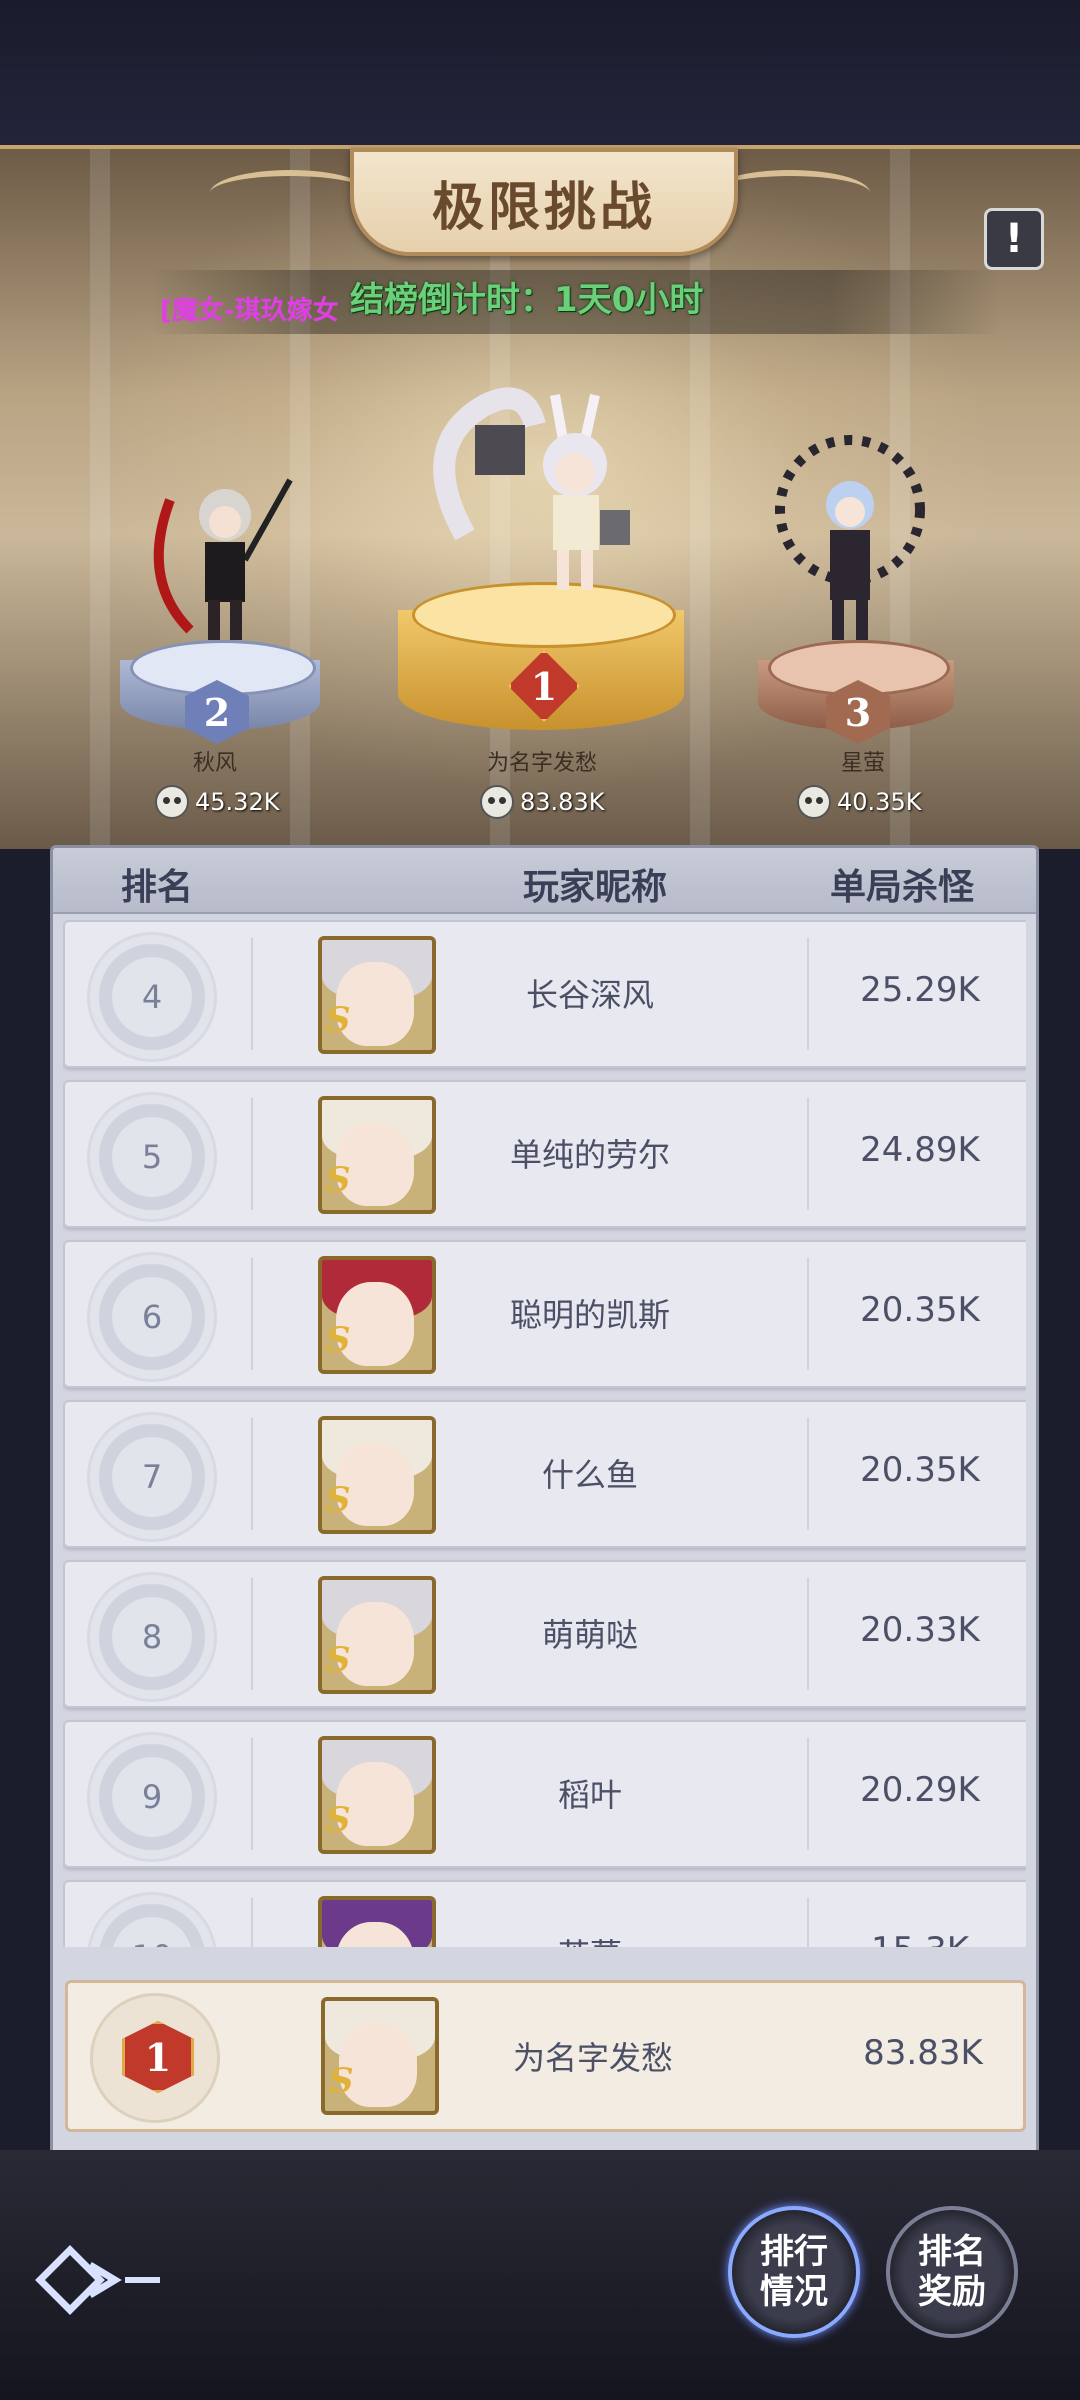  What do you see at coordinates (952, 2272) in the screenshot?
I see `ranking-rewards-button: 排名 奖励` at bounding box center [952, 2272].